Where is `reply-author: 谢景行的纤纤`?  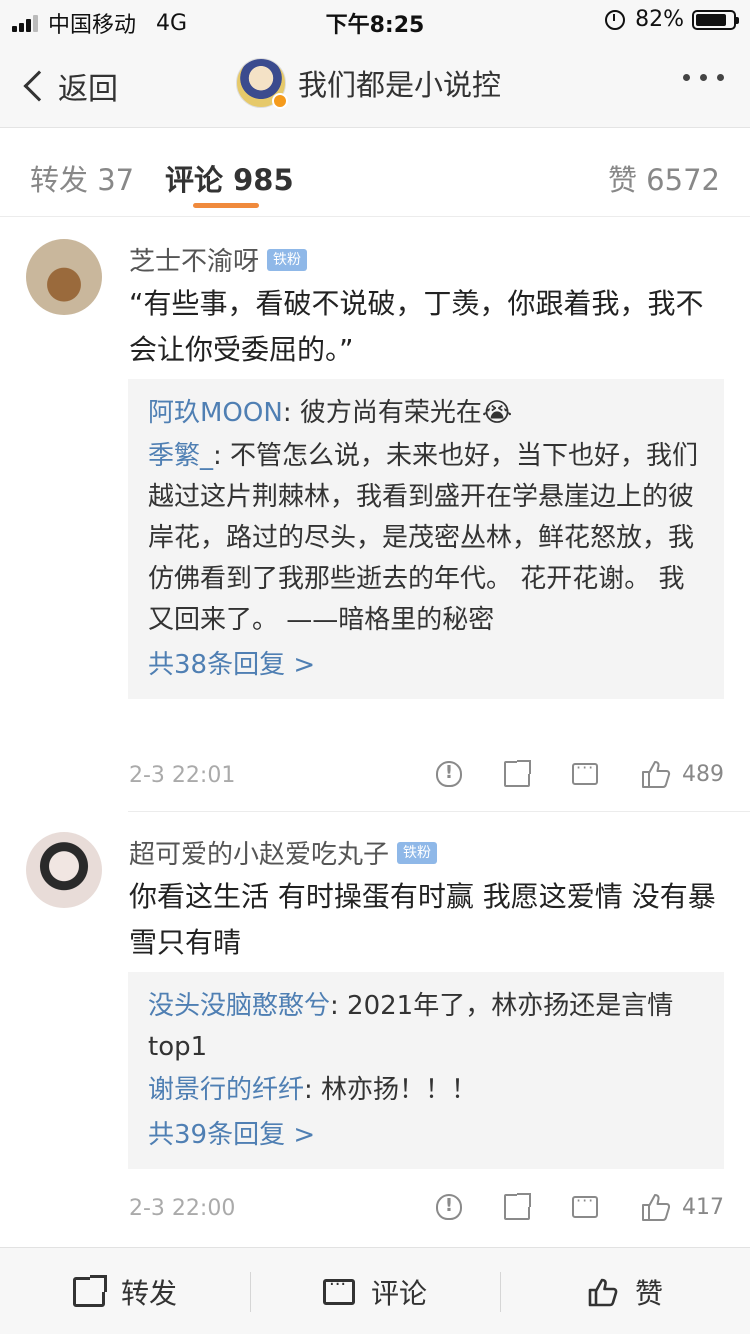 reply-author: 谢景行的纤纤 is located at coordinates (226, 1090).